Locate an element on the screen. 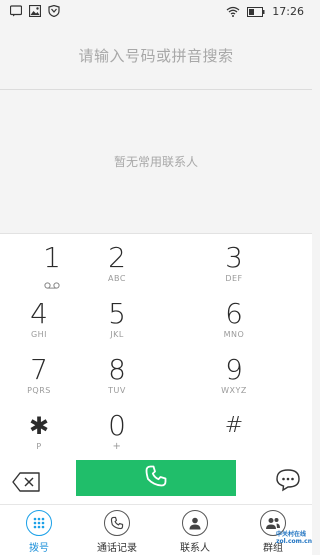  bottom-tab-bar: 拨号 通话记录 联系人 群组 is located at coordinates (156, 529).